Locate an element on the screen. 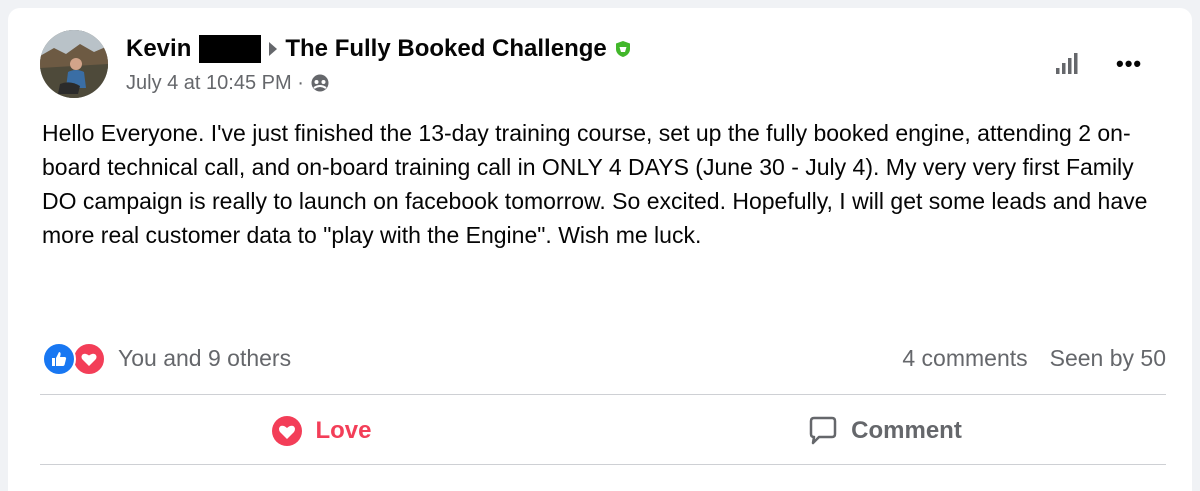 This screenshot has height=491, width=1200. love-label: Love is located at coordinates (343, 430).